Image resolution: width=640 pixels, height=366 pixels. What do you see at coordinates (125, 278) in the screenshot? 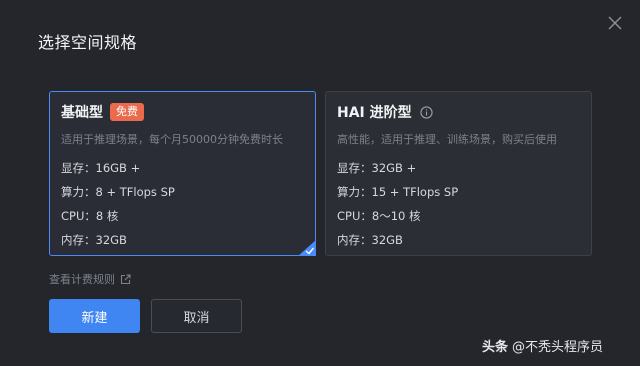
I see `external-link-icon` at bounding box center [125, 278].